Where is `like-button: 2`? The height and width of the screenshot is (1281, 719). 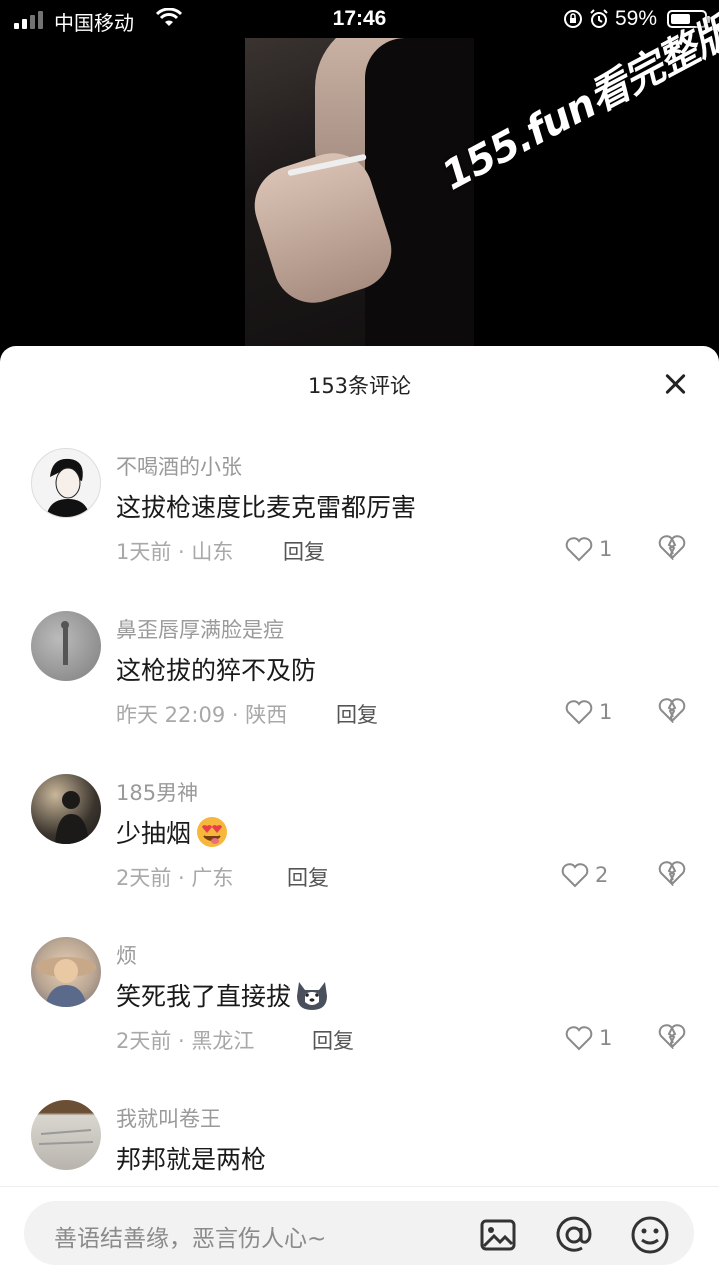
like-button: 2 is located at coordinates (584, 875).